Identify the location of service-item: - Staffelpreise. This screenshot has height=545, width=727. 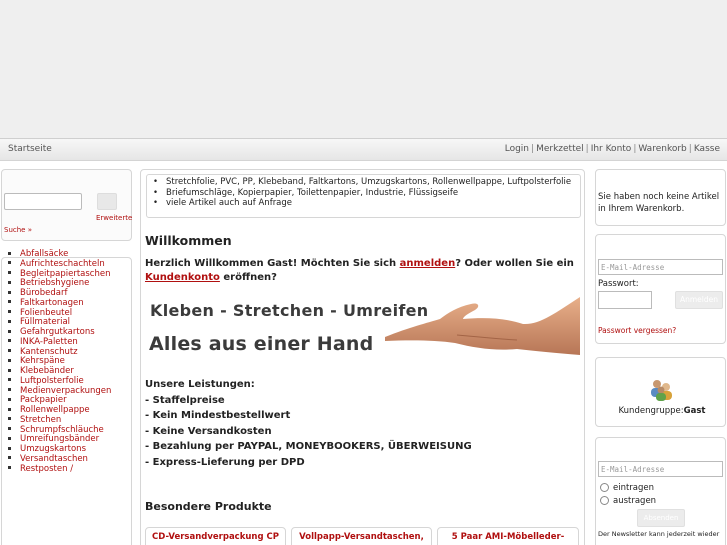
(185, 400).